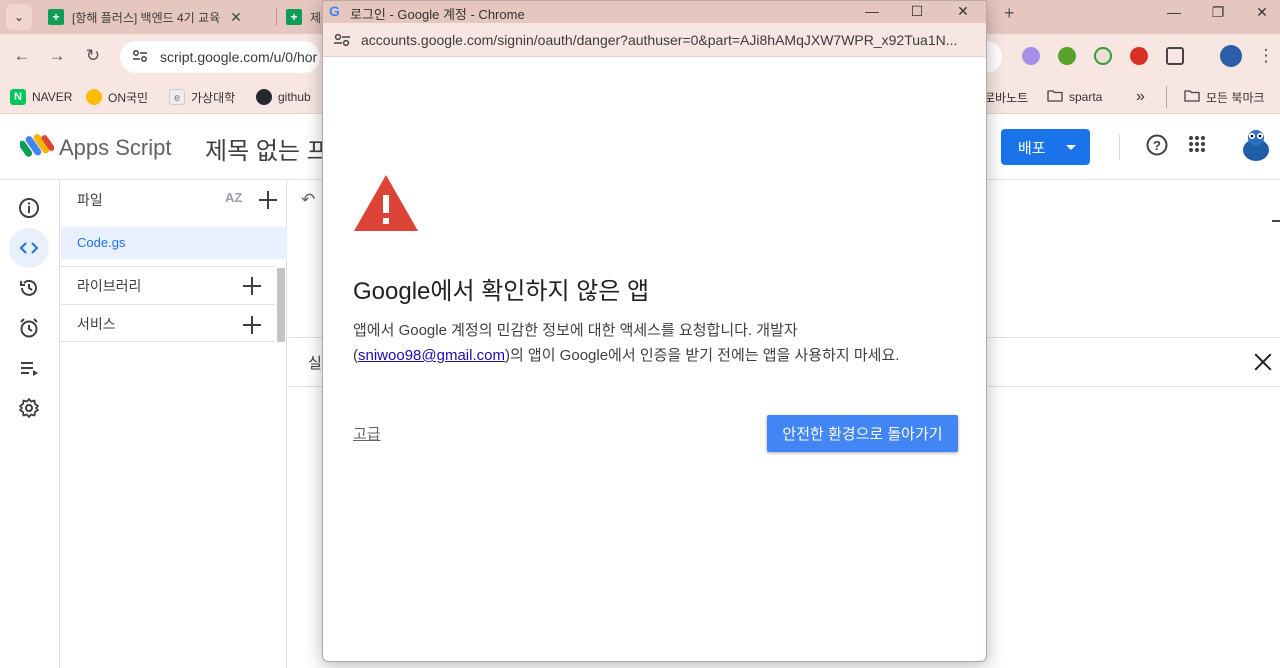  Describe the element at coordinates (18, 97) in the screenshot. I see `naver-icon: N` at that location.